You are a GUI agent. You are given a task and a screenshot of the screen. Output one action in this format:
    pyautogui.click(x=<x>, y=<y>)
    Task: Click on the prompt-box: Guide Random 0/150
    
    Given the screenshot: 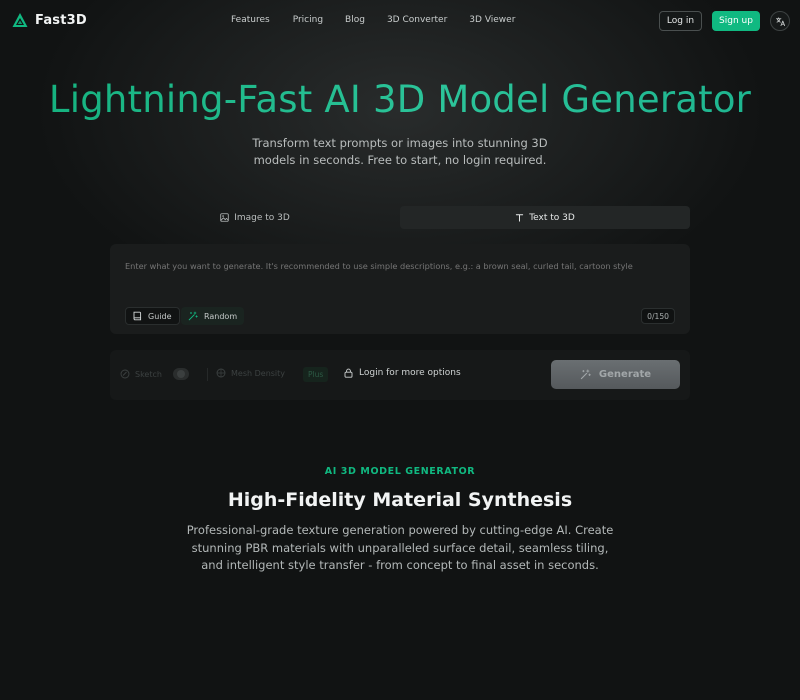 What is the action you would take?
    pyautogui.click(x=400, y=289)
    